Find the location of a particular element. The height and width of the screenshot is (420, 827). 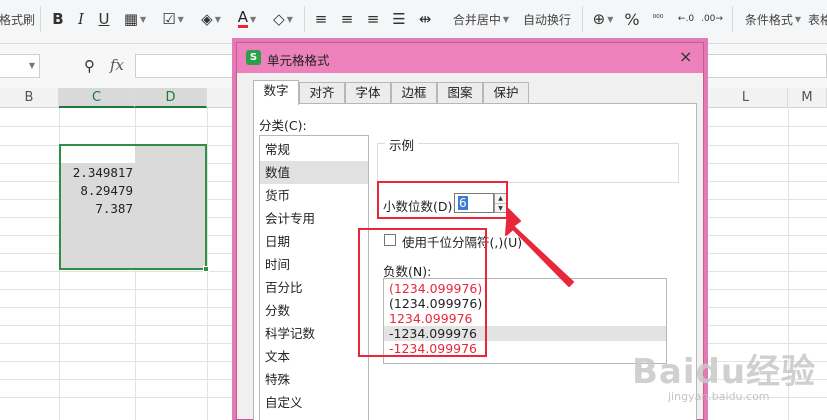

currency-icon: ⊕ is located at coordinates (599, 19).